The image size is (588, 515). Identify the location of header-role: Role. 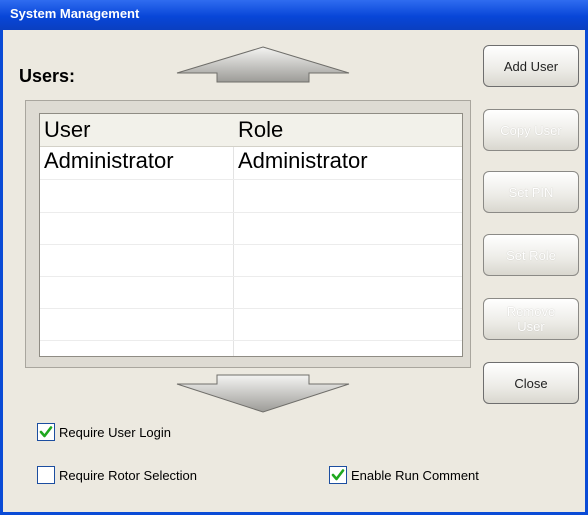
(260, 130).